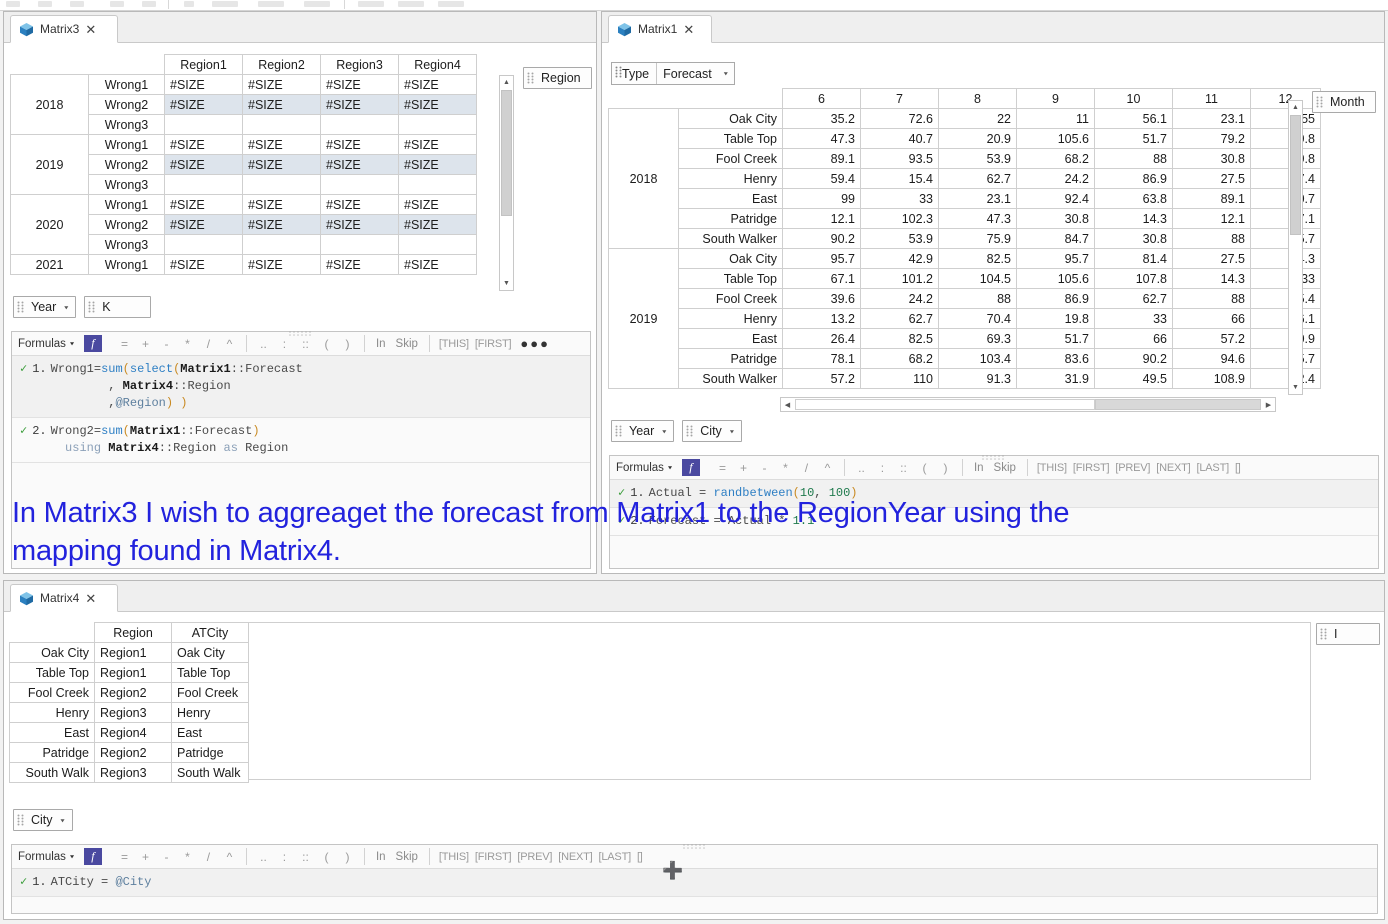  I want to click on matrix1-hscrollbar: ◀ ▶, so click(1028, 404).